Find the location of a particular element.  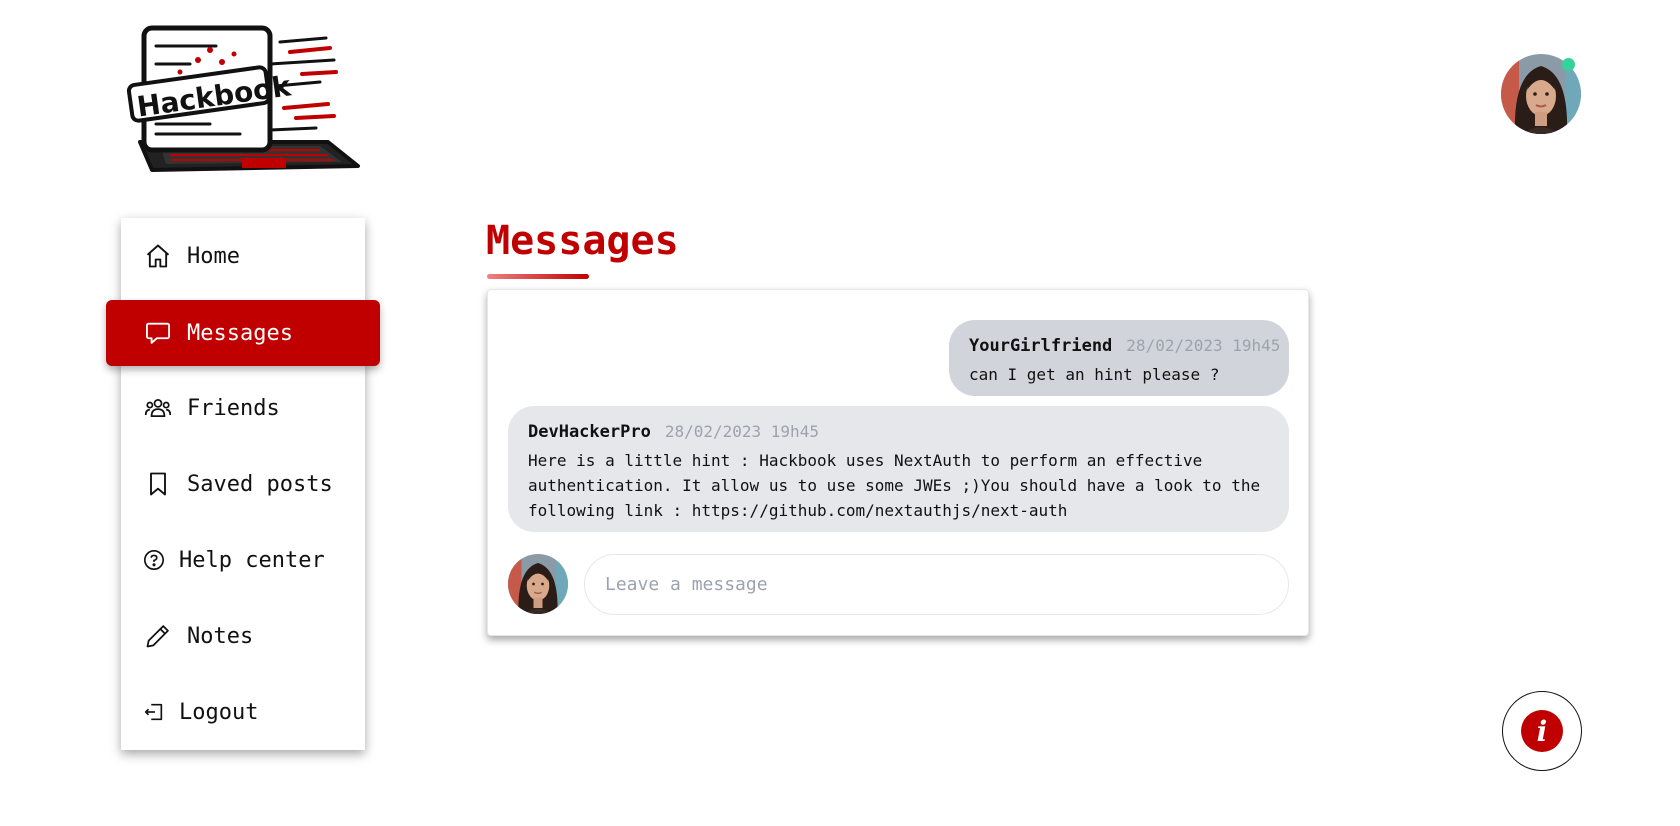

sidebar-item-friends: Friends is located at coordinates (243, 408).